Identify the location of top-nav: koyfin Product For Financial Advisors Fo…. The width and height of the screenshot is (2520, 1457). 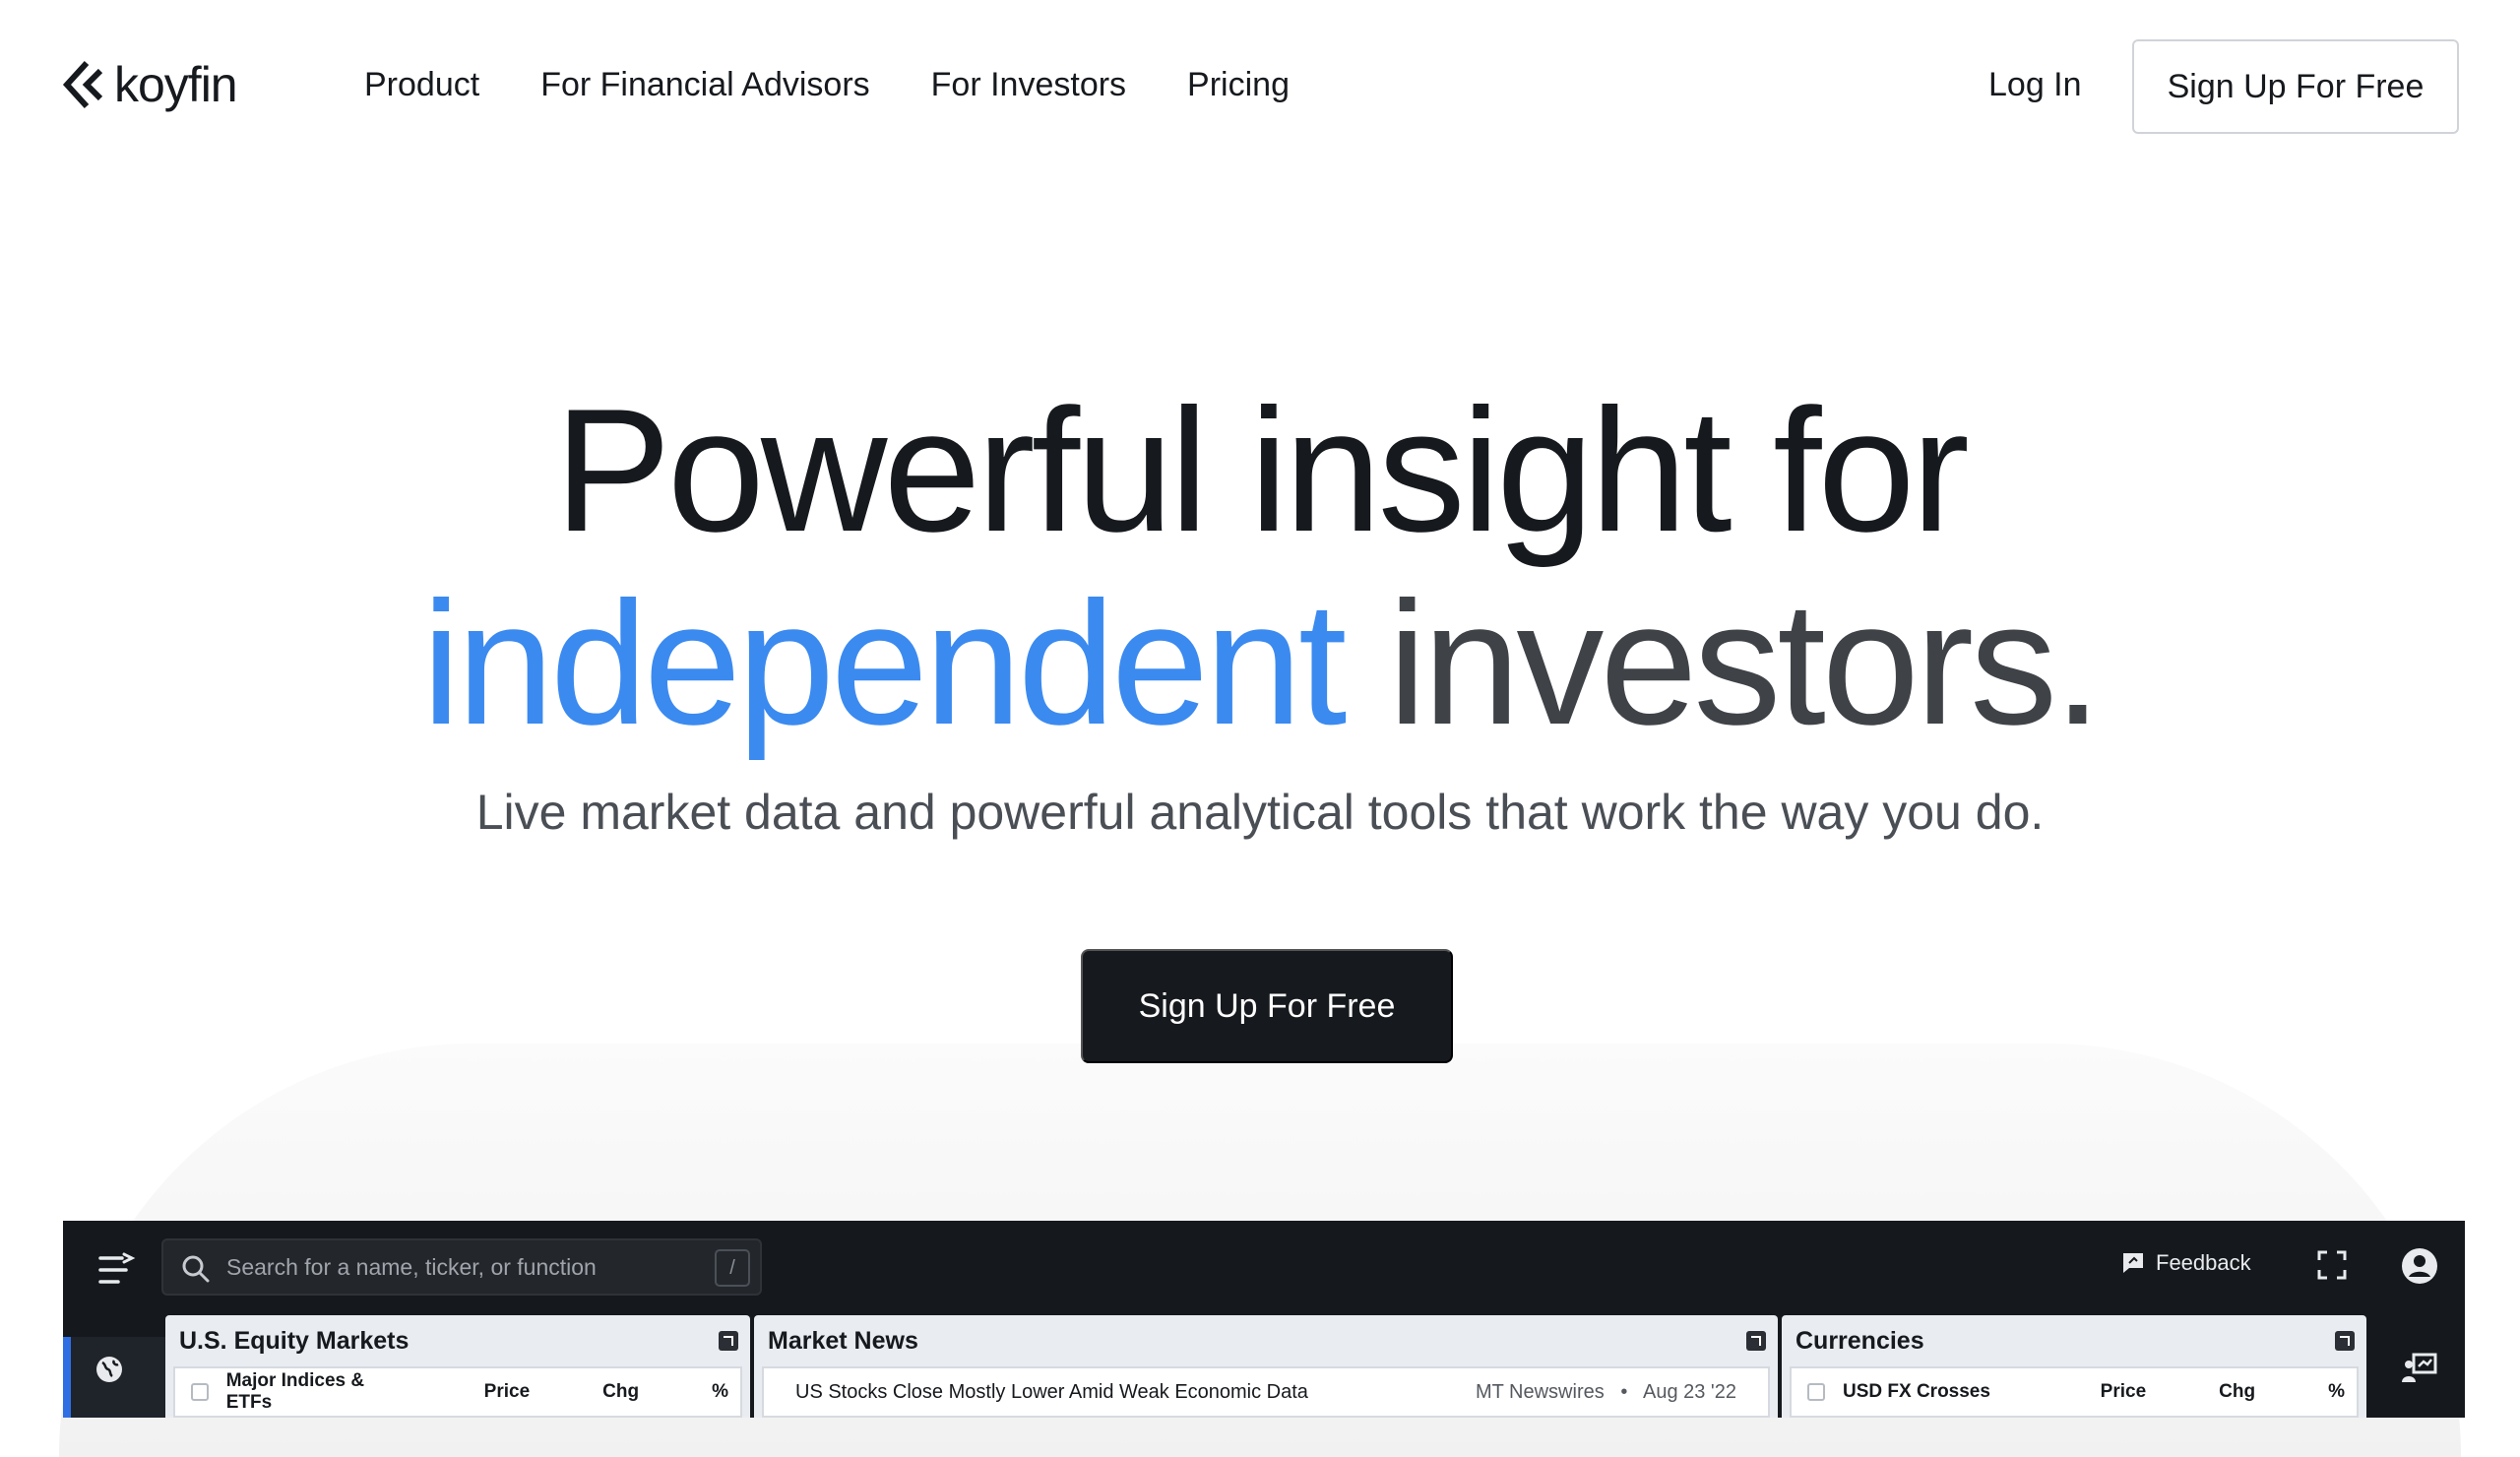
(1260, 84).